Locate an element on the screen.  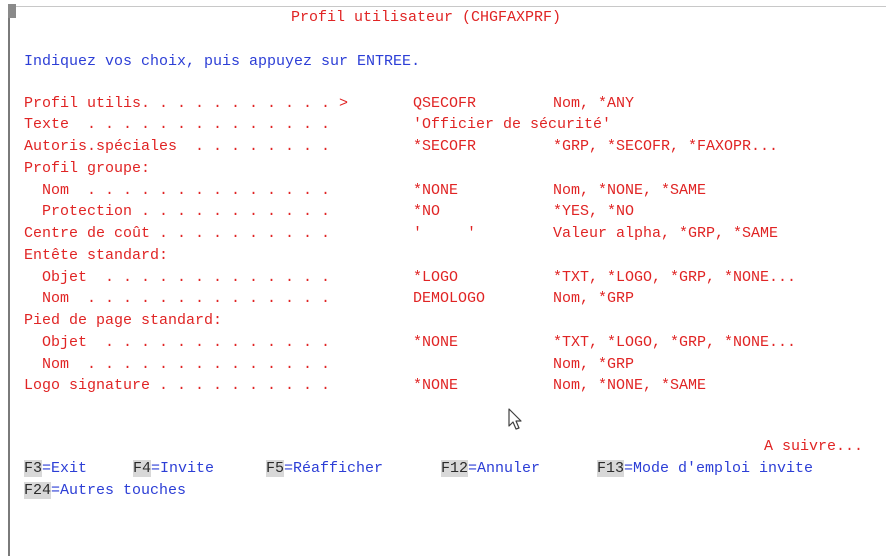
fkey-f13-mode-emploi: F13=Mode d'emploi invite is located at coordinates (705, 469).